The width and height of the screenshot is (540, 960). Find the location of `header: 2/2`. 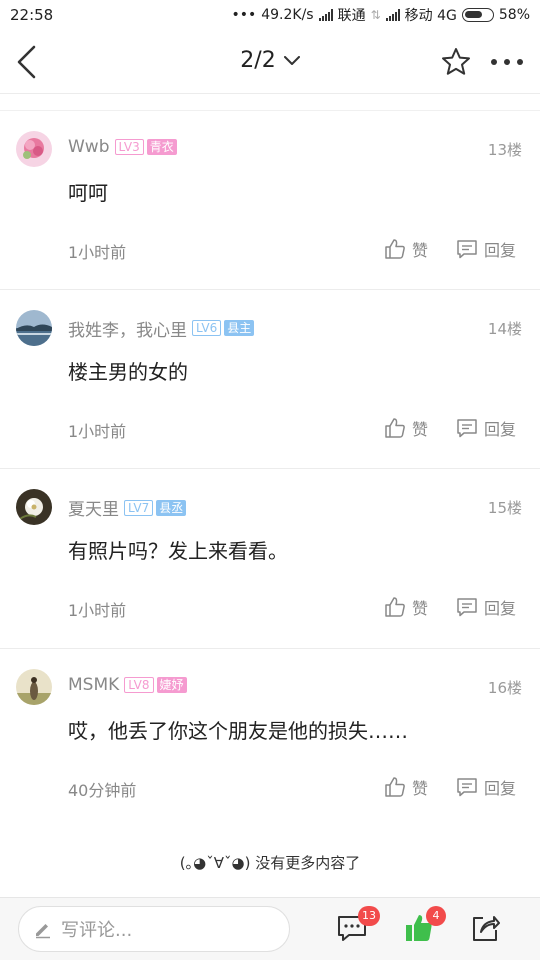

header: 2/2 is located at coordinates (270, 62).